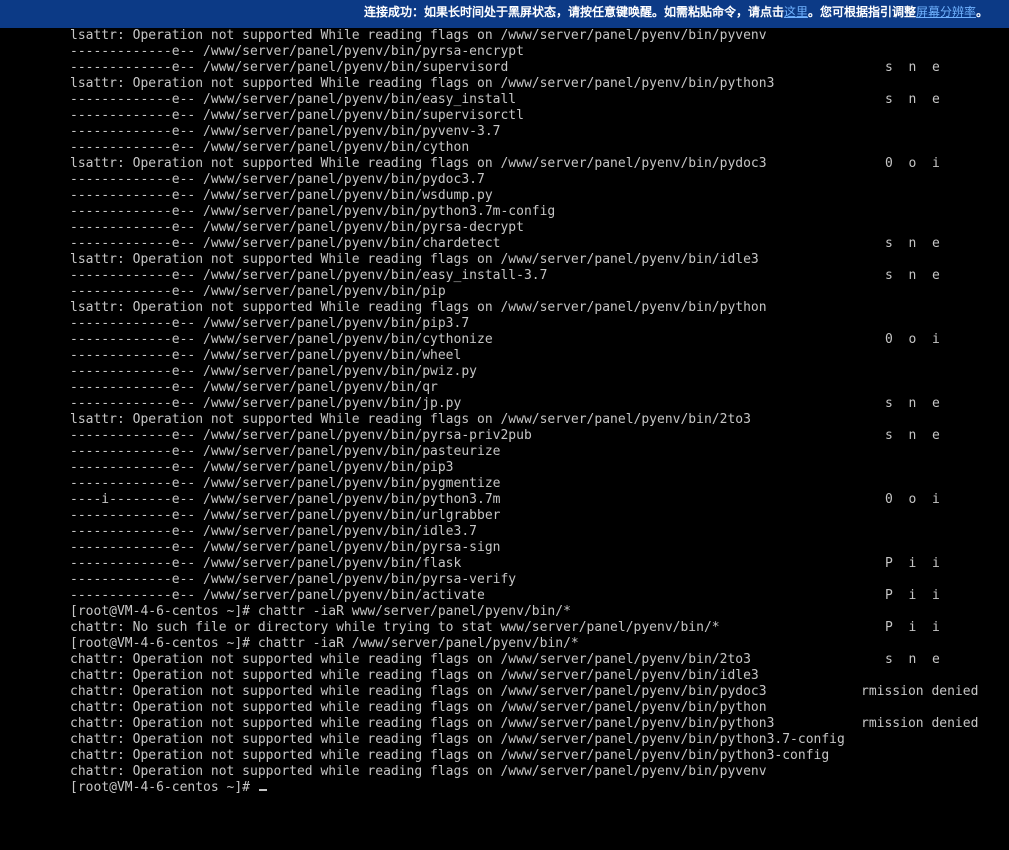 This screenshot has height=850, width=1009. Describe the element at coordinates (862, 12) in the screenshot. I see `banner-text-middle: 。您可根据指引调整` at that location.